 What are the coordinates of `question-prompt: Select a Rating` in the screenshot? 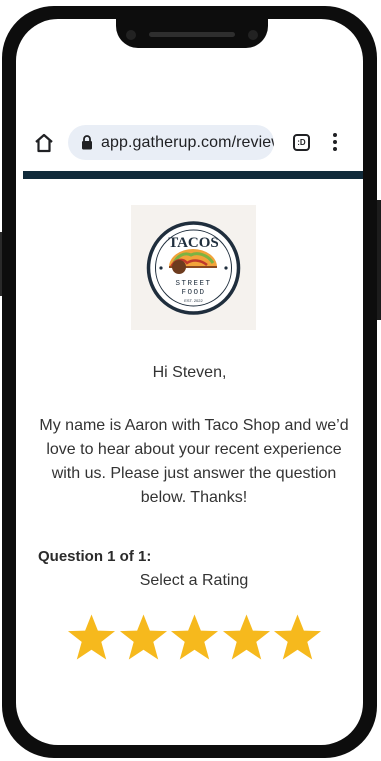 It's located at (194, 580).